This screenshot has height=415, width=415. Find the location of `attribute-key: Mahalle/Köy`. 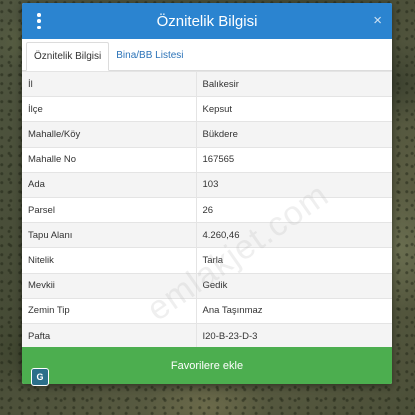

attribute-key: Mahalle/Köy is located at coordinates (109, 134).